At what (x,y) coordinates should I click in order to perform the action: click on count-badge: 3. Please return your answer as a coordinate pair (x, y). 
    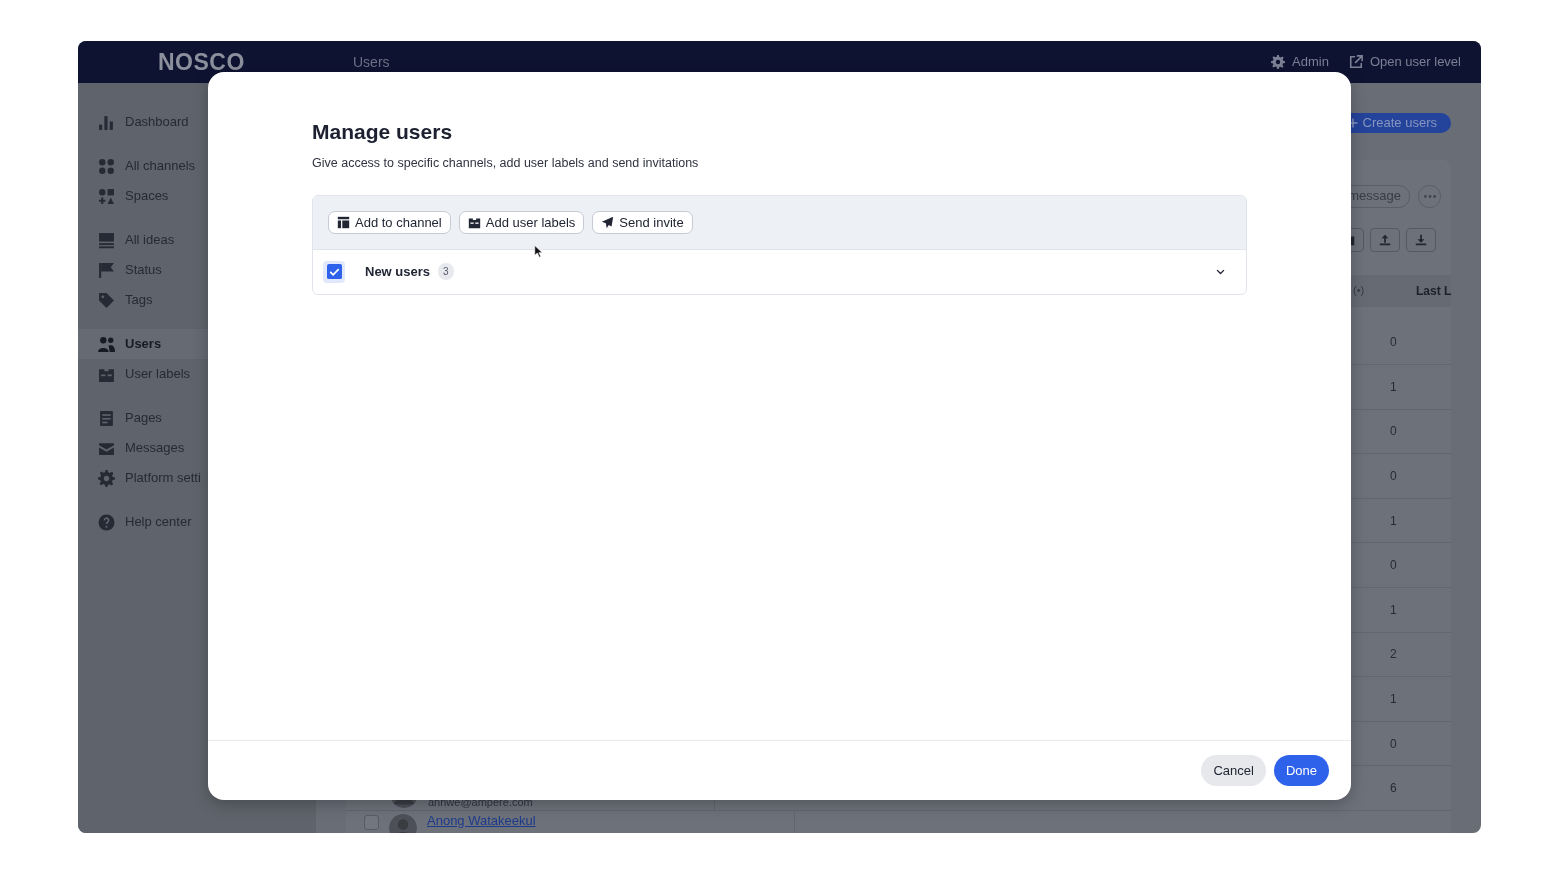
    Looking at the image, I should click on (446, 272).